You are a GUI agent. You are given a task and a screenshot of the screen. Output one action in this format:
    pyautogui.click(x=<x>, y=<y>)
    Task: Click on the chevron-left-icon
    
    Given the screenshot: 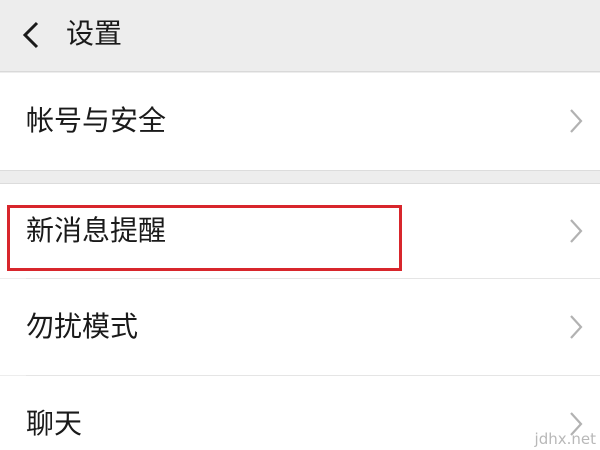 What is the action you would take?
    pyautogui.click(x=30, y=35)
    